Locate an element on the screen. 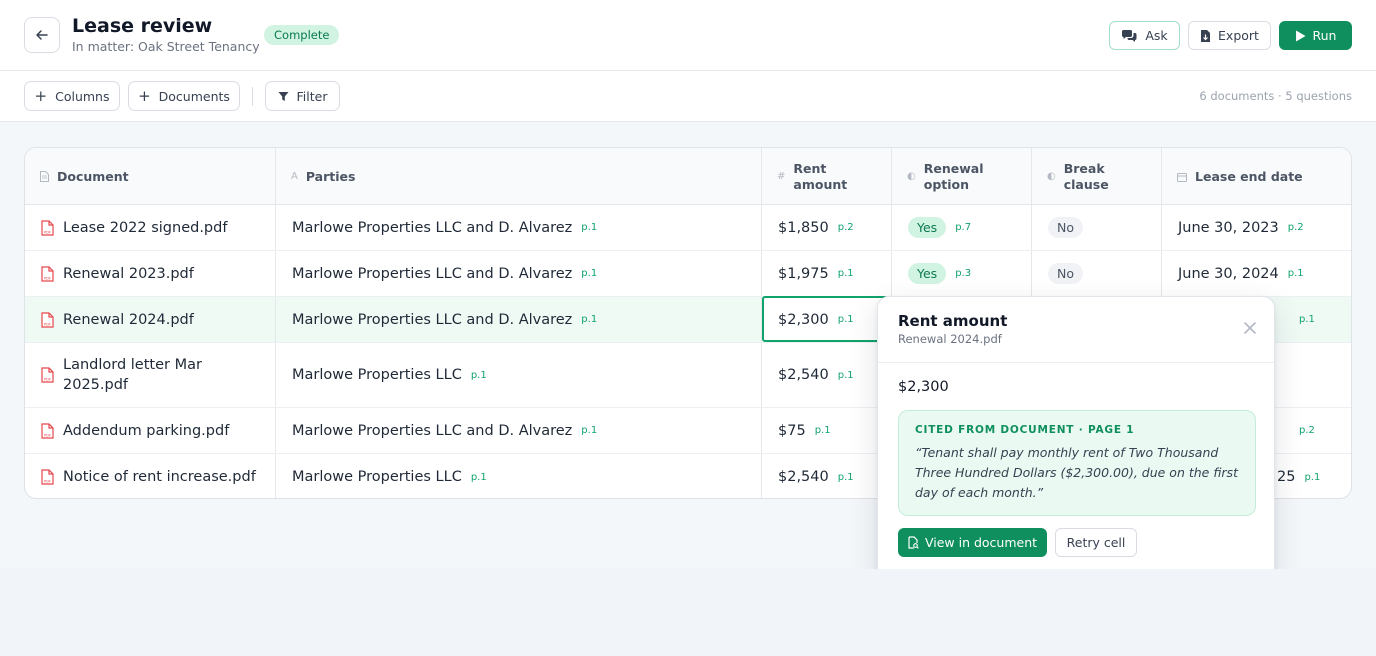  add-documents-button: + Documents is located at coordinates (184, 96).